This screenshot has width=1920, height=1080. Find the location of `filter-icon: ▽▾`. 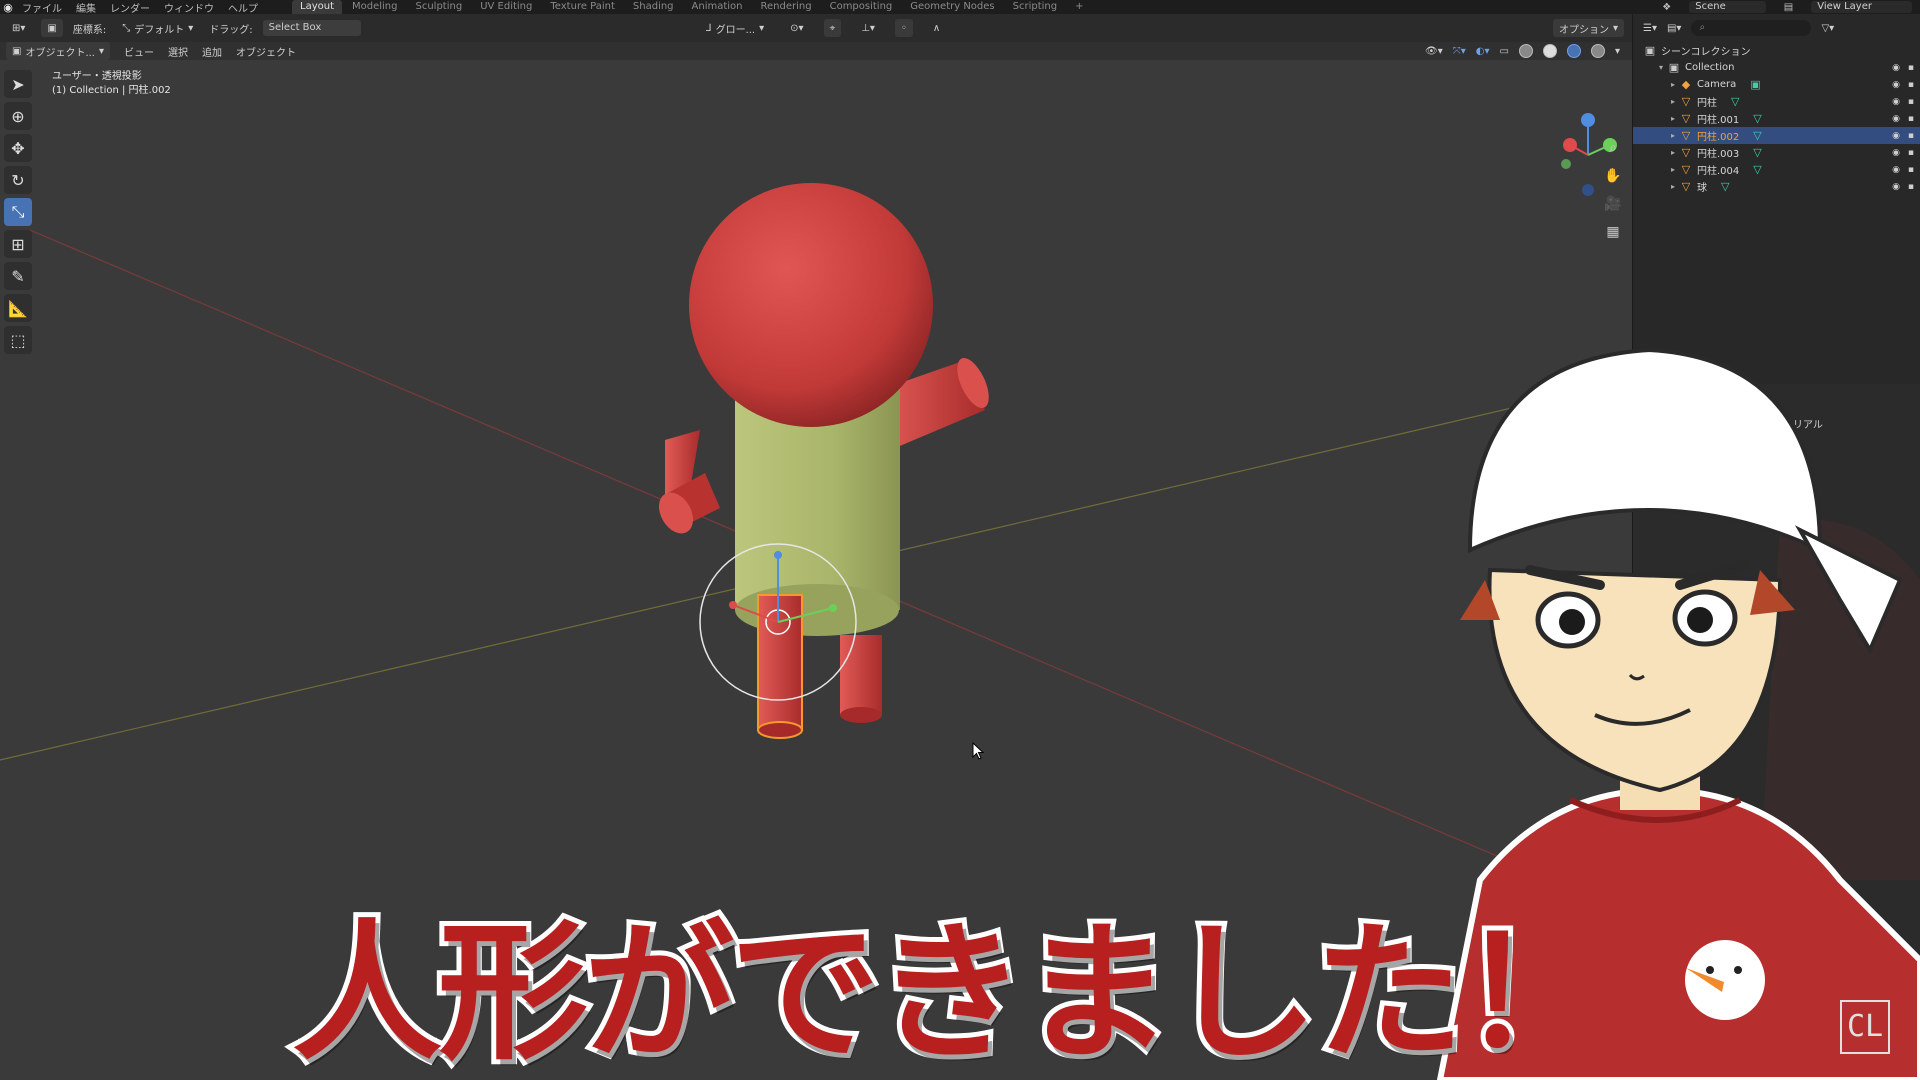

filter-icon: ▽▾ is located at coordinates (1827, 28).